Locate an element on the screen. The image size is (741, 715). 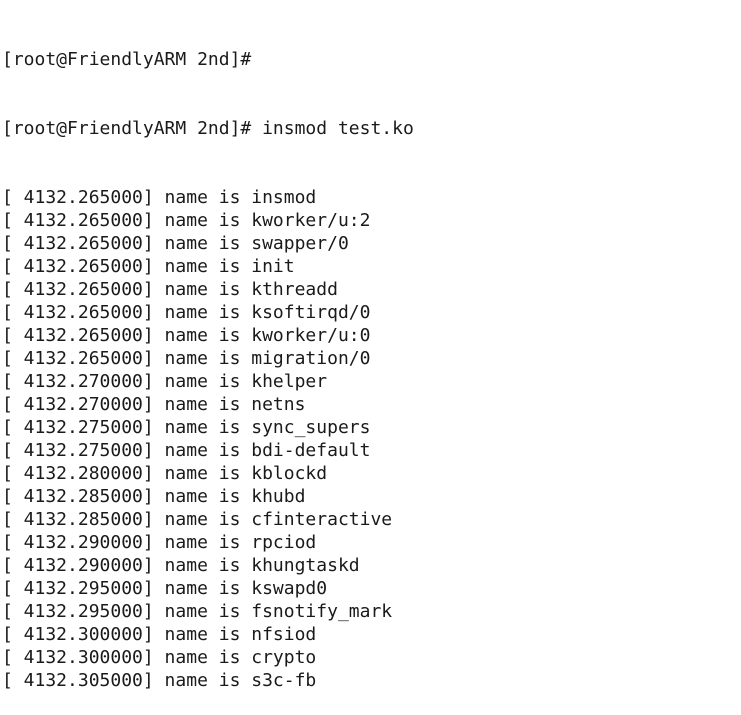
log-line: [ 4132.265000] name is kthreadd is located at coordinates (170, 289).